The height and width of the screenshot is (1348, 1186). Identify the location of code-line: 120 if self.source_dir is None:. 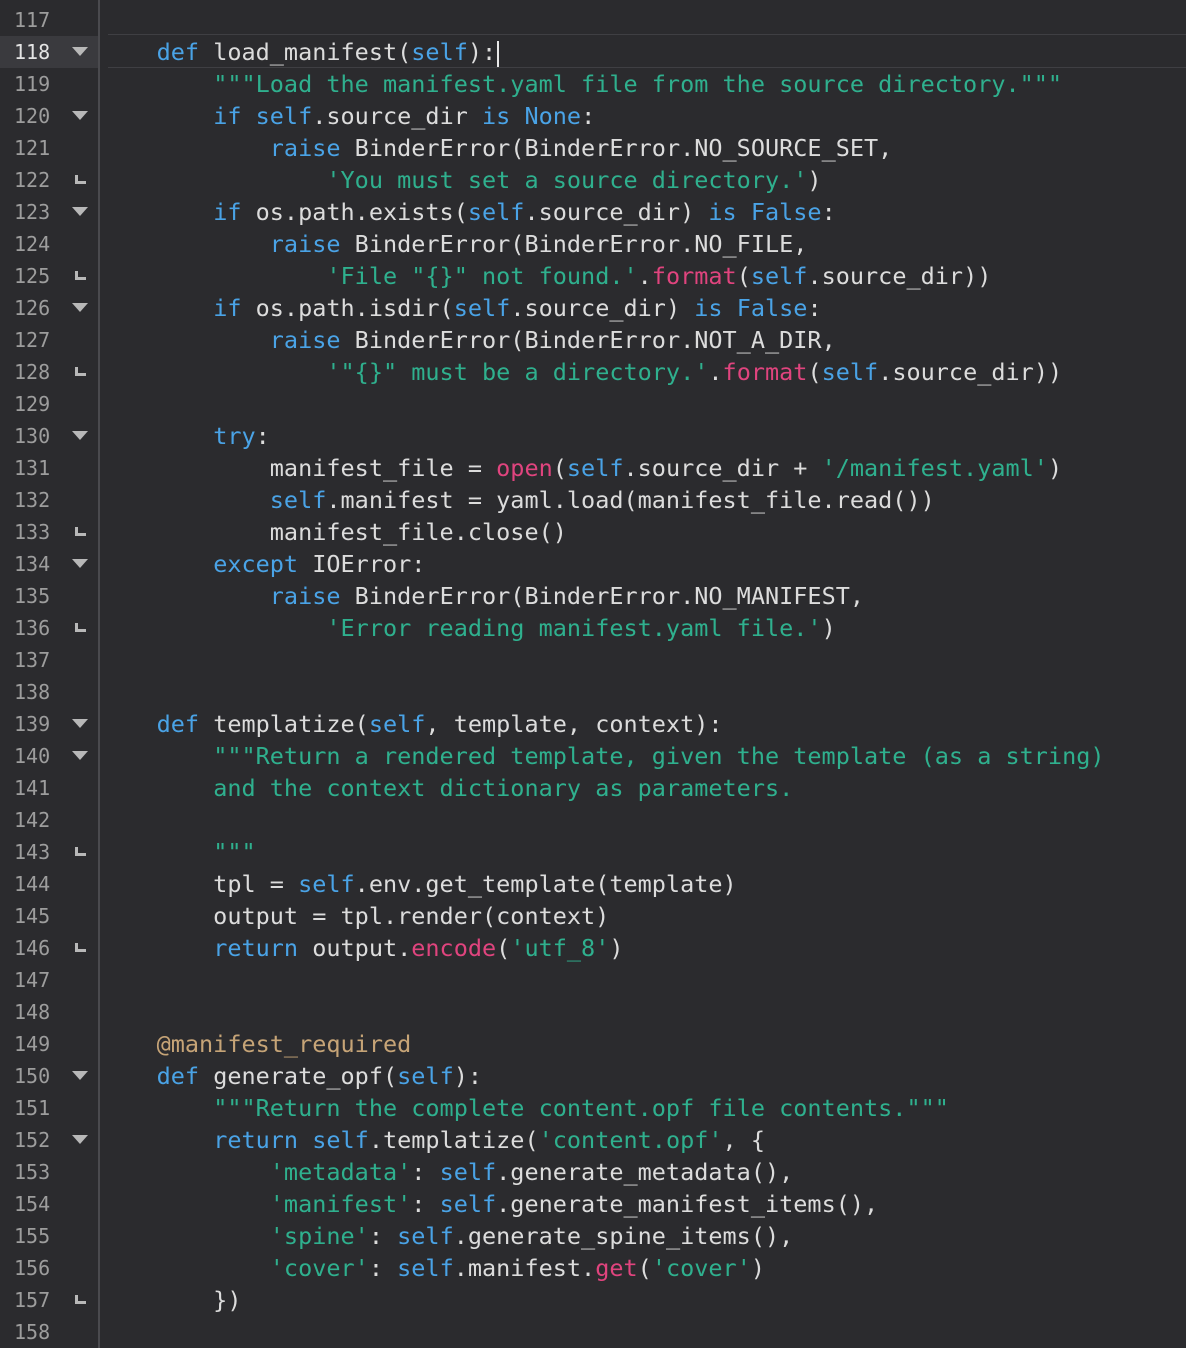
(593, 116).